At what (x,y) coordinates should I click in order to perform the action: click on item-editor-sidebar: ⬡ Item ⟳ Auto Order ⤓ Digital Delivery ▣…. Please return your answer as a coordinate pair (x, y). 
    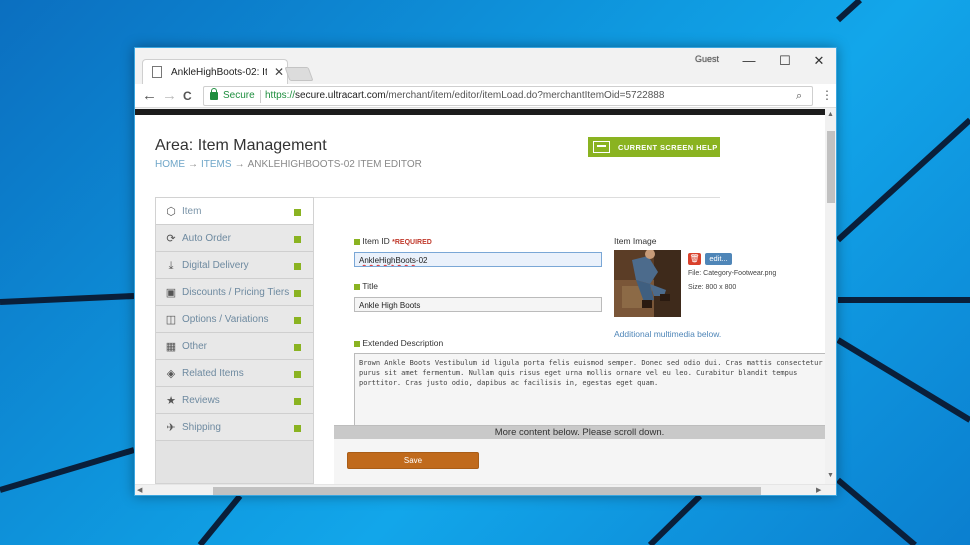
    Looking at the image, I should click on (234, 340).